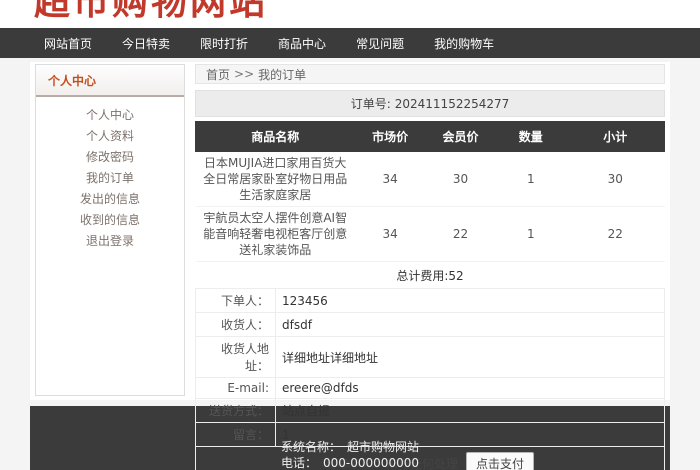  What do you see at coordinates (470, 300) in the screenshot?
I see `orderer-value: 123456` at bounding box center [470, 300].